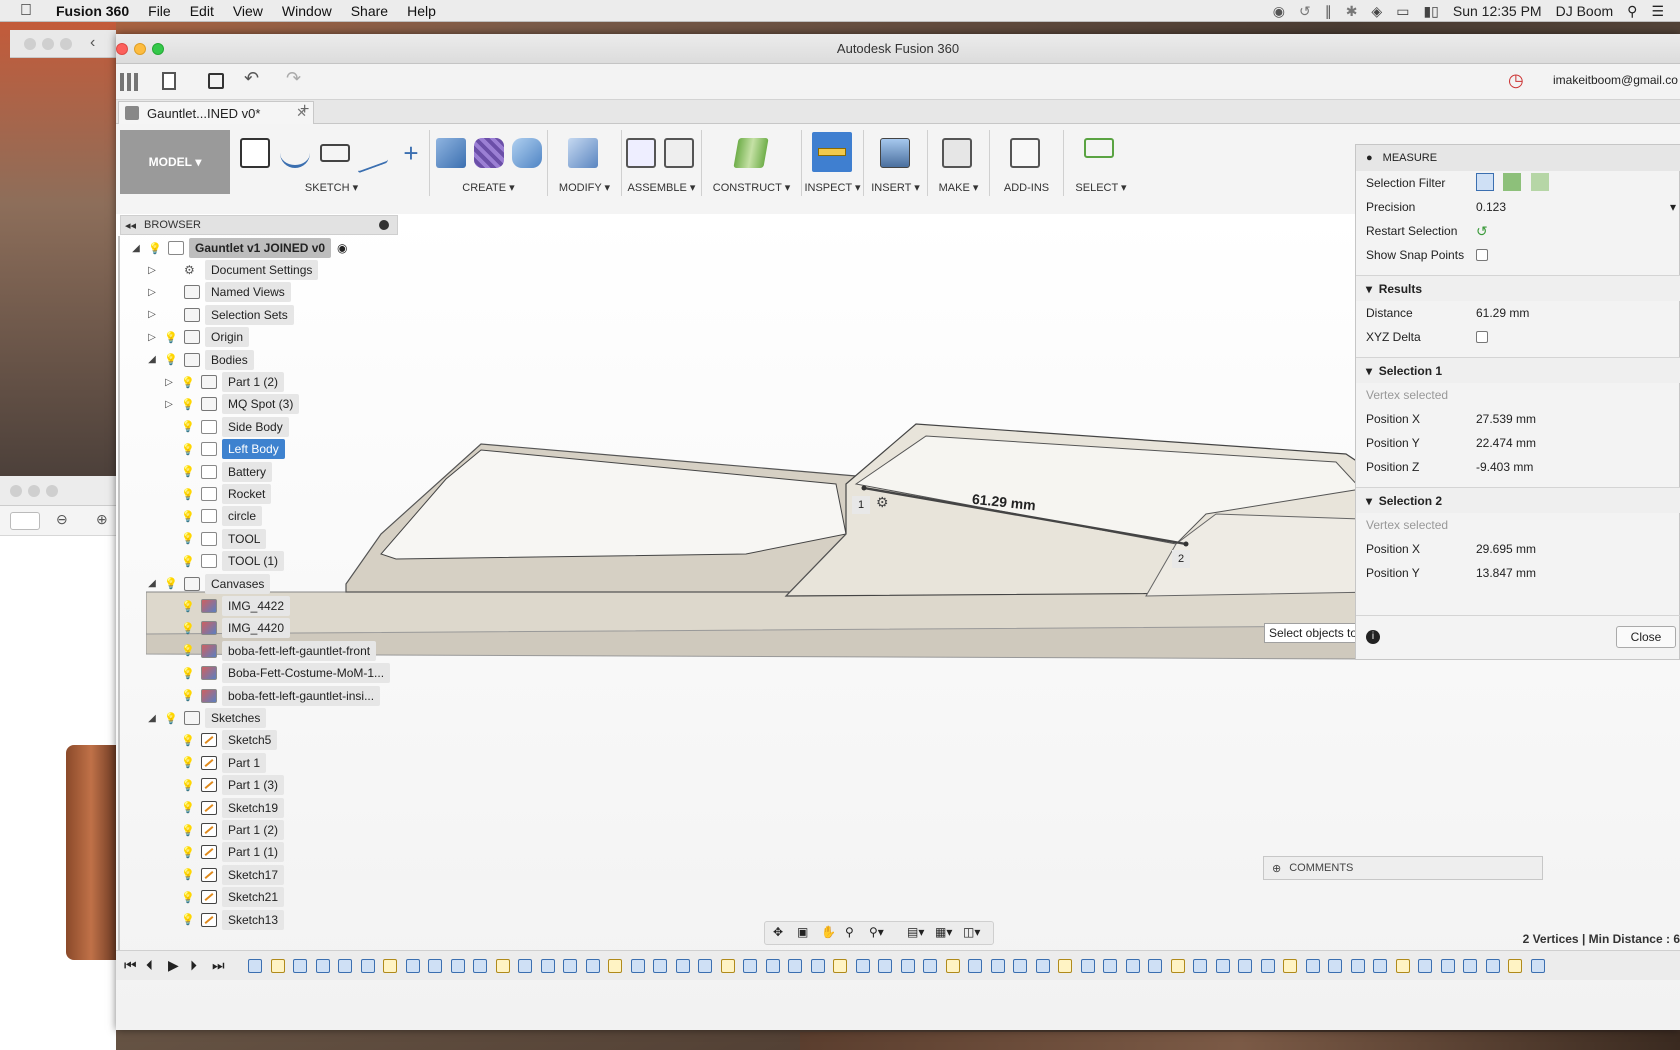  I want to click on orbit-icon: ✥, so click(778, 932).